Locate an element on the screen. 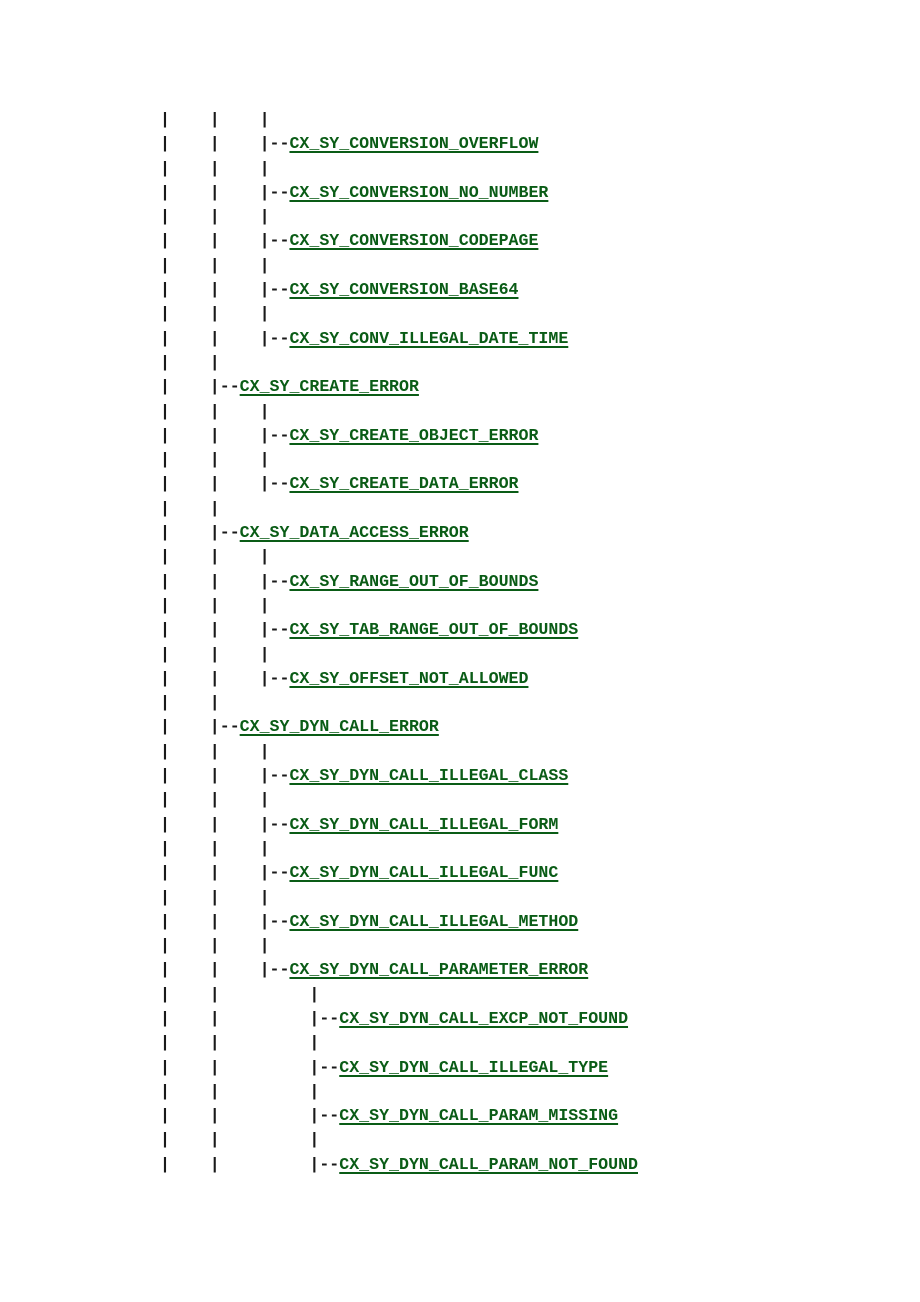 This screenshot has height=1302, width=920. tree-row-node: | | |--CX_SY_DYN_CALL_ILLEGAL_FUNC is located at coordinates (399, 873).